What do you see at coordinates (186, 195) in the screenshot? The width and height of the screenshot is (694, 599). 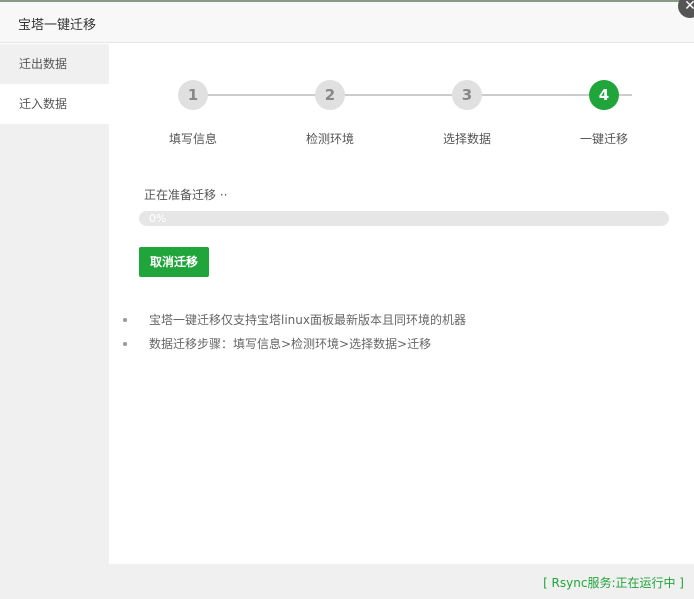 I see `migration-status-text: 正在准备迁移 ··` at bounding box center [186, 195].